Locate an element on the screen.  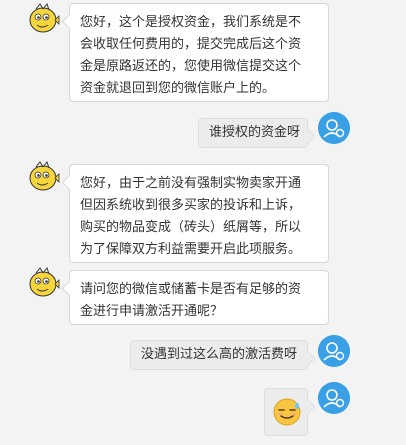
message-text-line: 会收取任何费用的，提交完成后这个资 is located at coordinates (191, 44).